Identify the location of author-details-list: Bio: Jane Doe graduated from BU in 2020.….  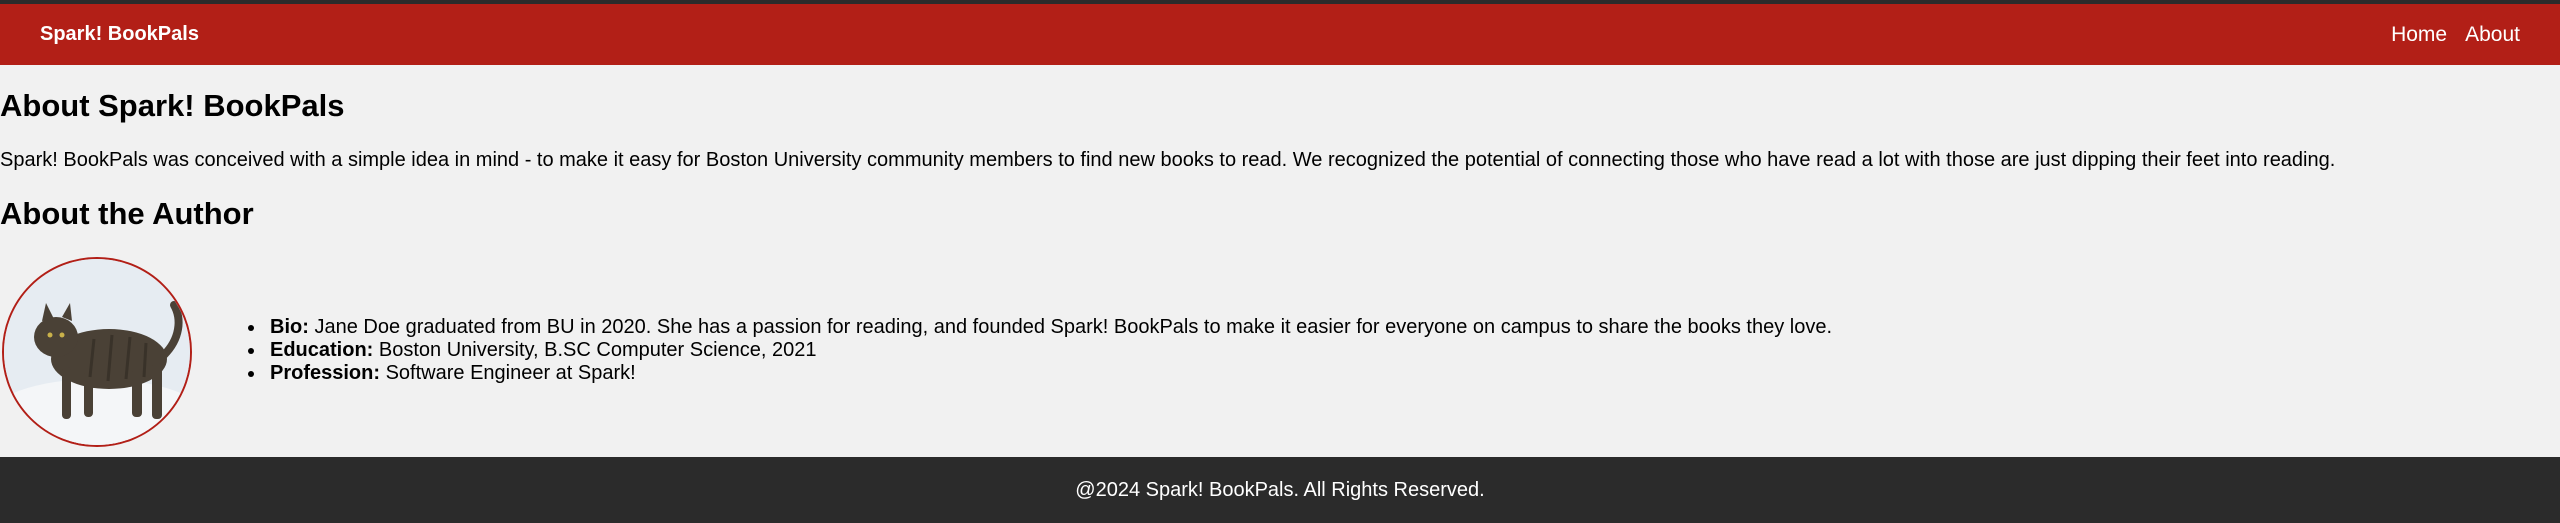
(1036, 350).